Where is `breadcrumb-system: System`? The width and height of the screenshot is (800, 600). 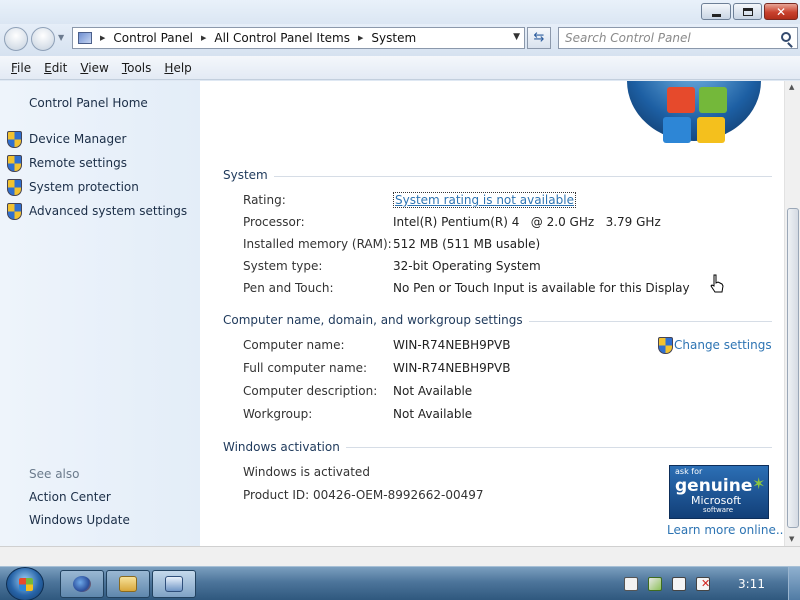 breadcrumb-system: System is located at coordinates (393, 38).